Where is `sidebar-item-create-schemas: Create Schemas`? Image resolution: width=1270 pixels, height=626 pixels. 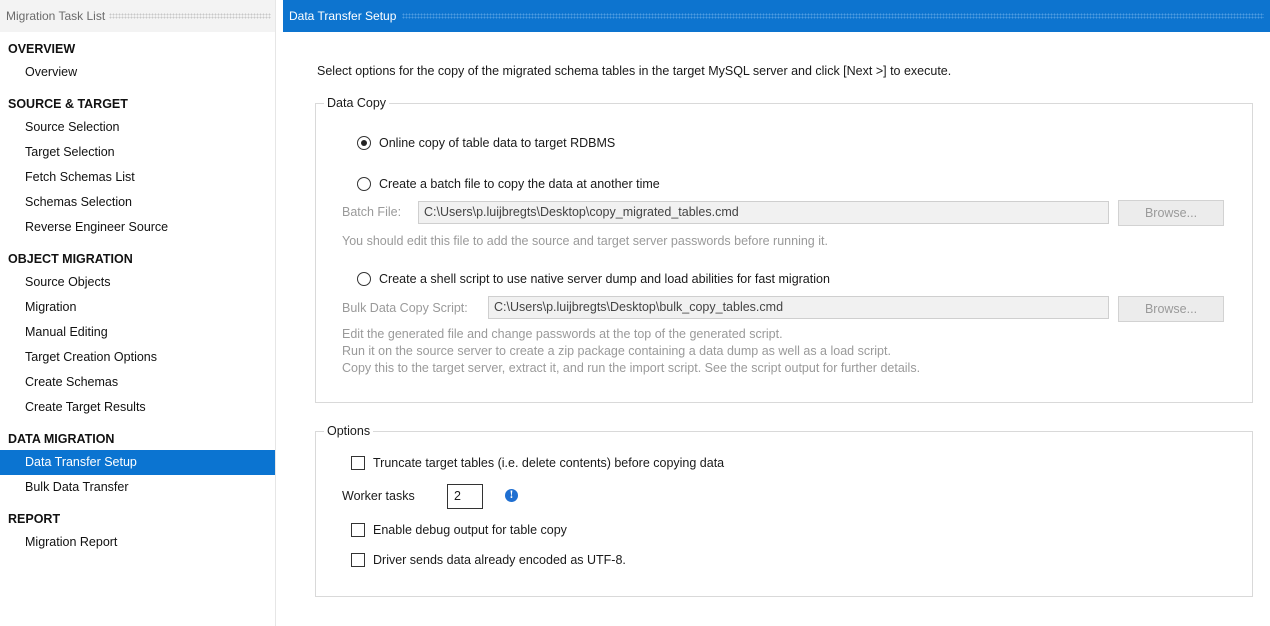 sidebar-item-create-schemas: Create Schemas is located at coordinates (137, 382).